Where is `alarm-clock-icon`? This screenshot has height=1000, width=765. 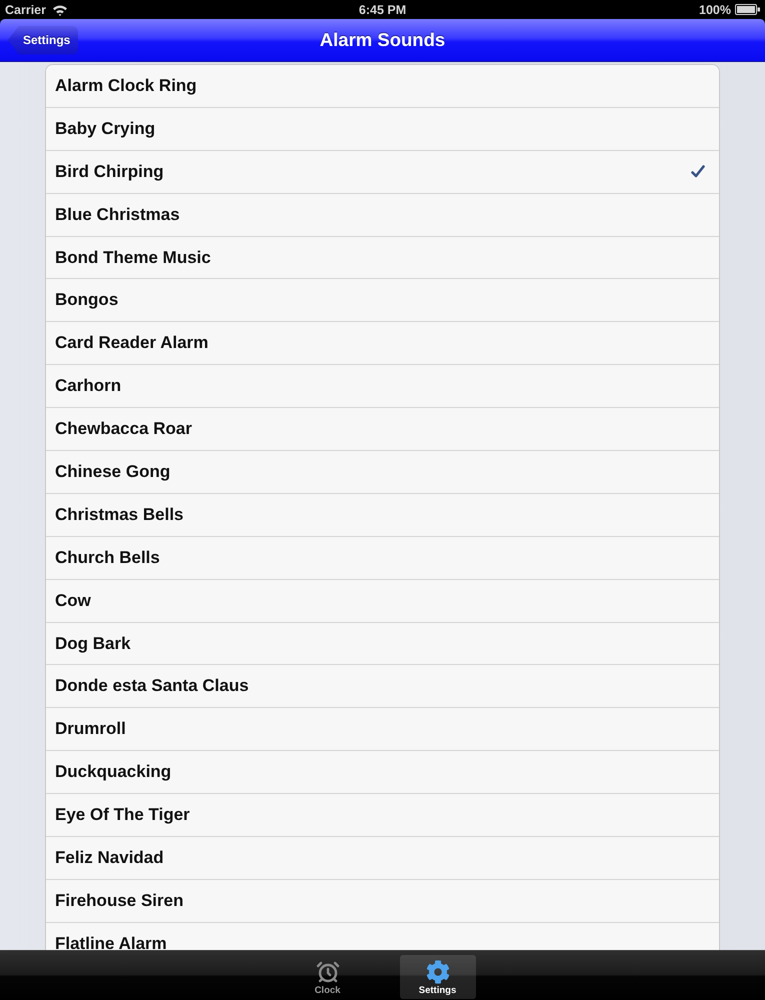
alarm-clock-icon is located at coordinates (328, 972).